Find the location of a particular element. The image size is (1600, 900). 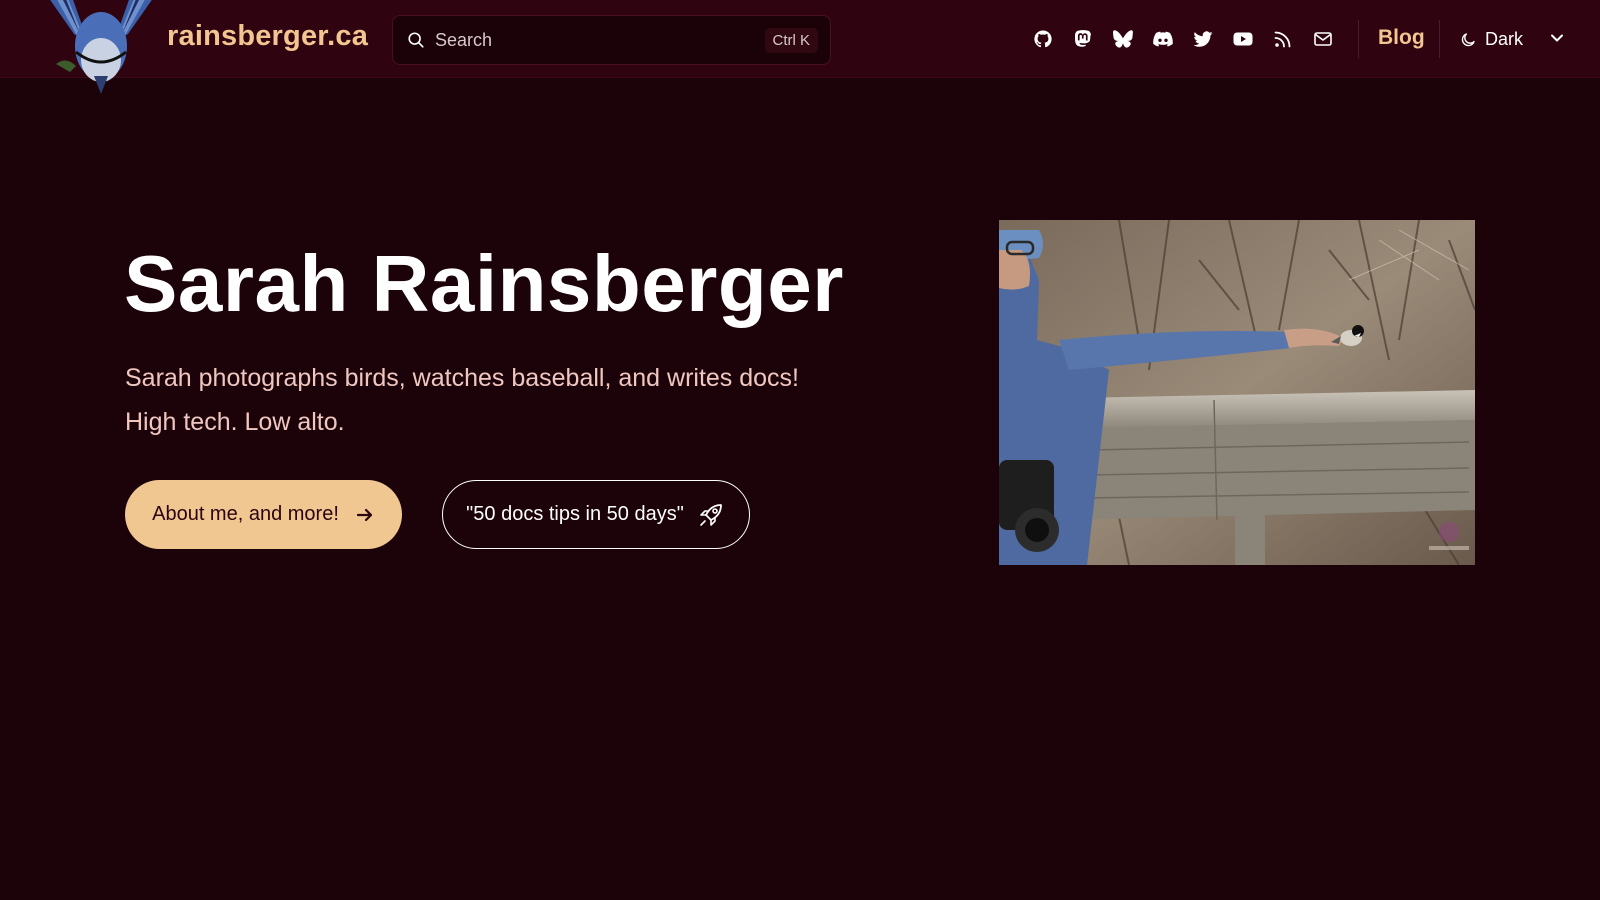

chevron-down-icon is located at coordinates (1557, 38).